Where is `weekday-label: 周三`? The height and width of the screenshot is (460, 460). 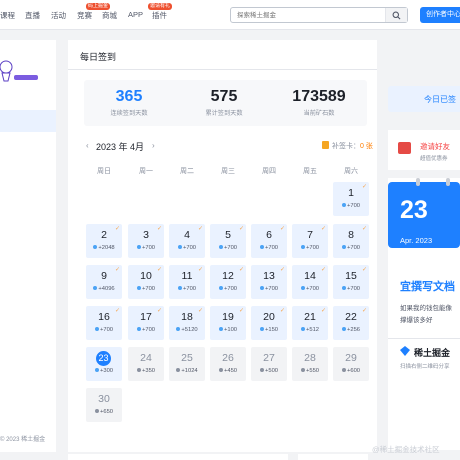
weekday-label: 周三 is located at coordinates (228, 171).